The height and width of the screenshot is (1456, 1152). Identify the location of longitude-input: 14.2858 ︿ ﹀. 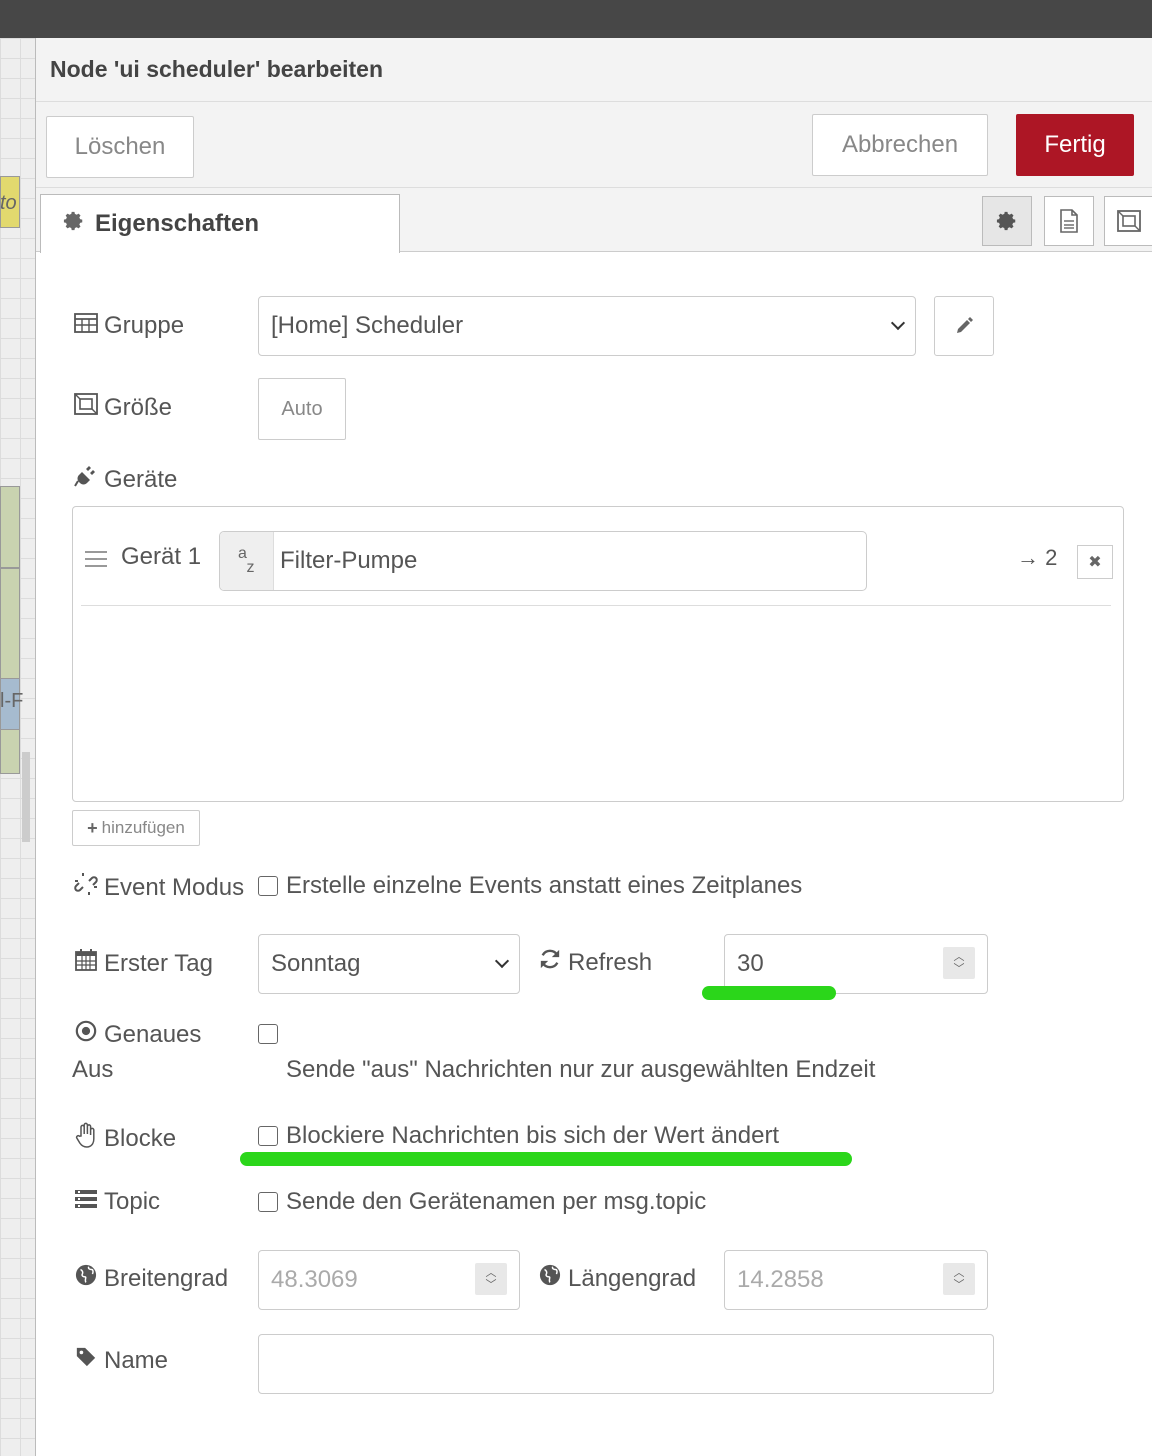
(856, 1280).